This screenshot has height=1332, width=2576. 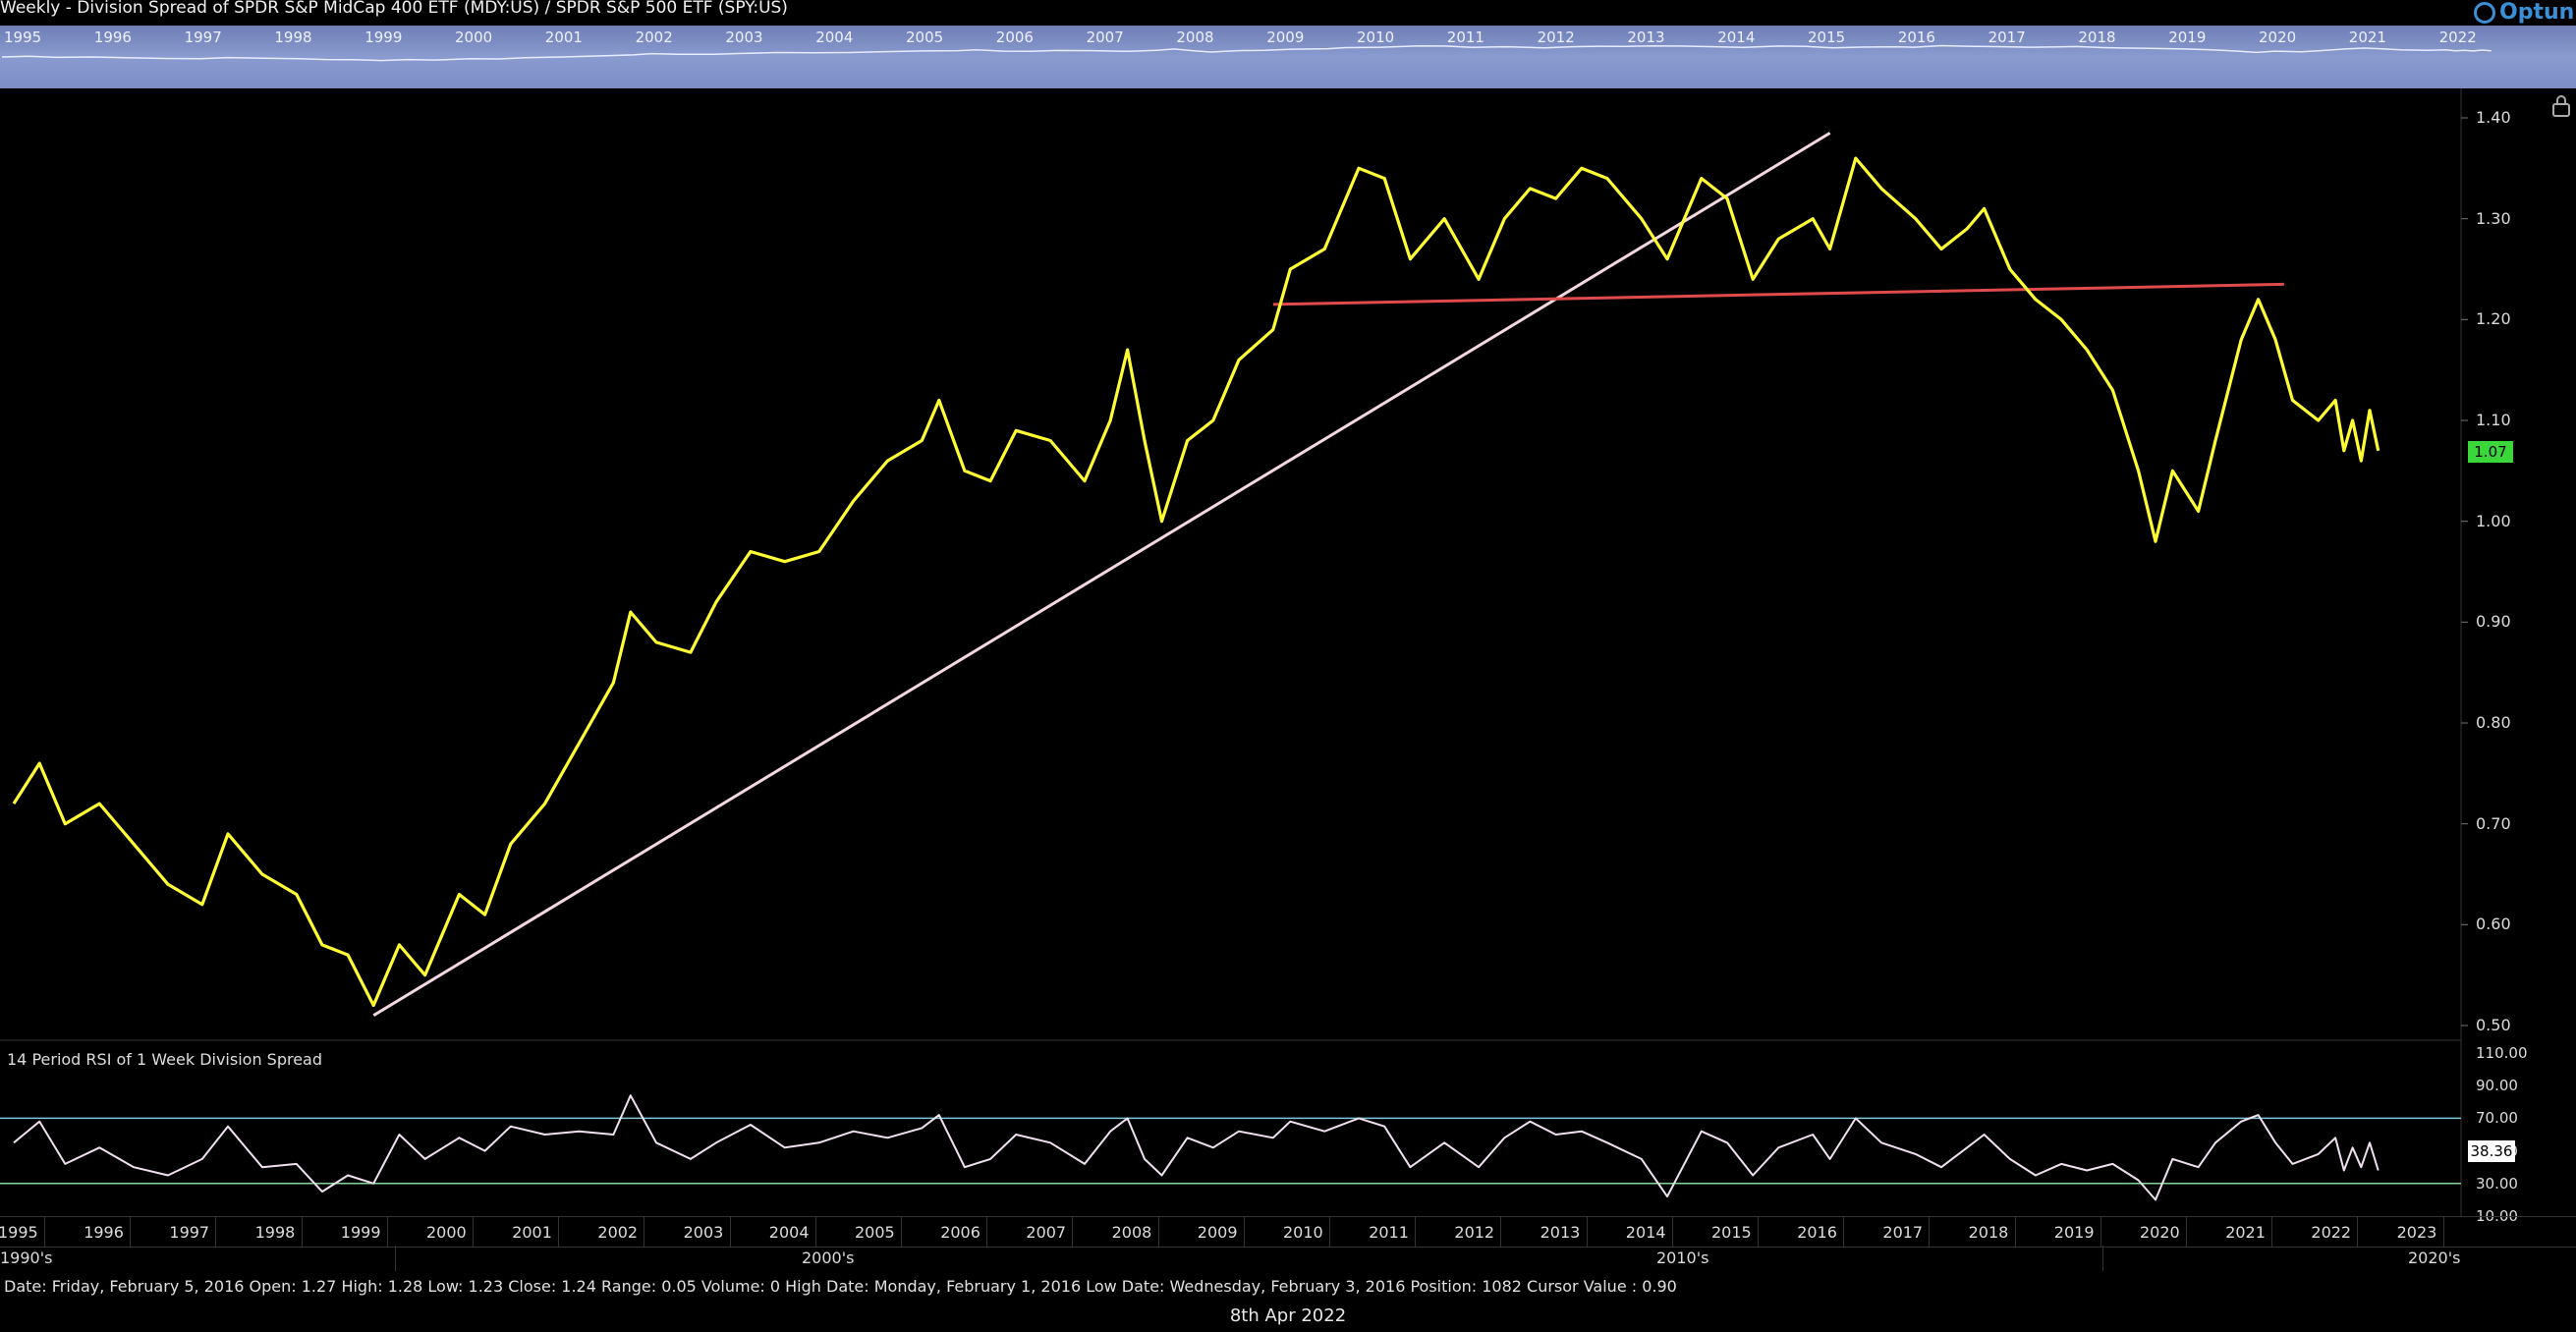 What do you see at coordinates (2434, 1258) in the screenshot?
I see `decade-label: 2020's` at bounding box center [2434, 1258].